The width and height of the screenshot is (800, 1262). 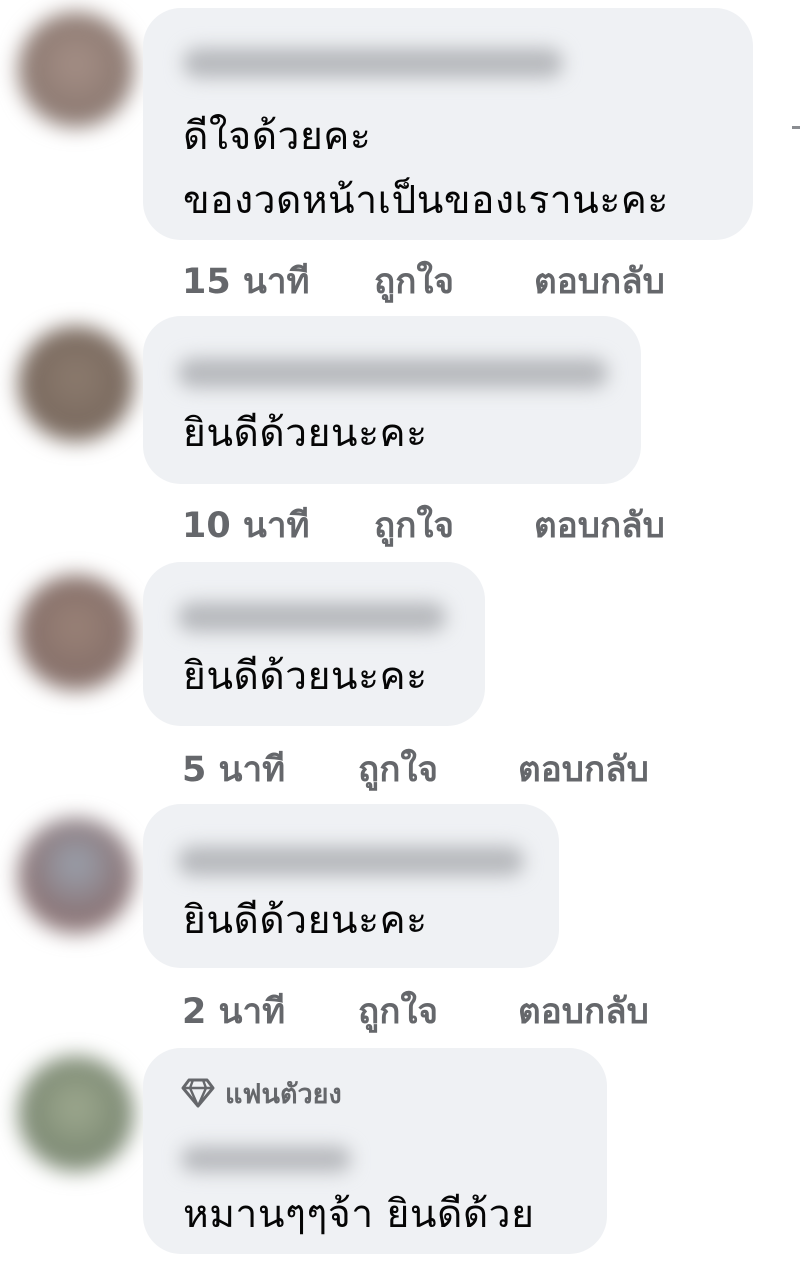 I want to click on timestamp: 5 นาที, so click(x=233, y=769).